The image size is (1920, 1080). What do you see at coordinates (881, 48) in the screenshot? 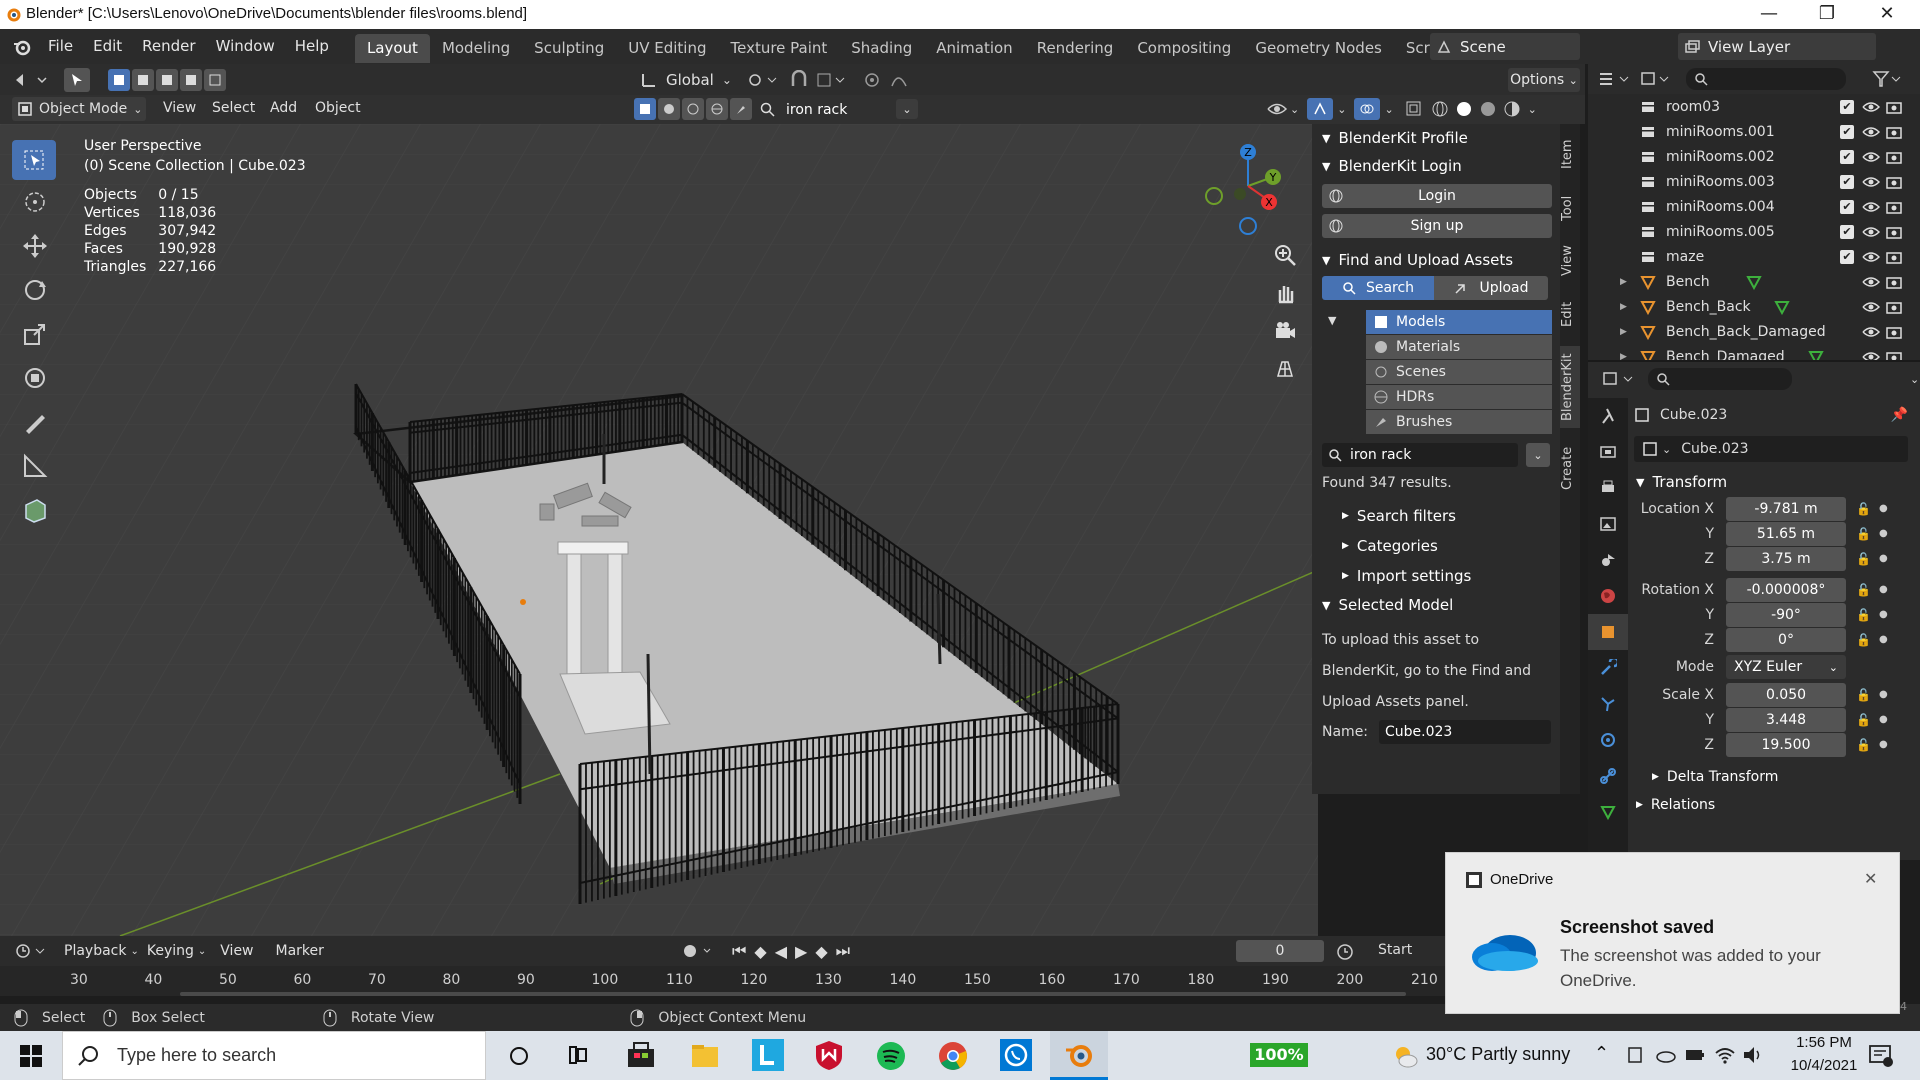
I see `tab-shading: Shading` at bounding box center [881, 48].